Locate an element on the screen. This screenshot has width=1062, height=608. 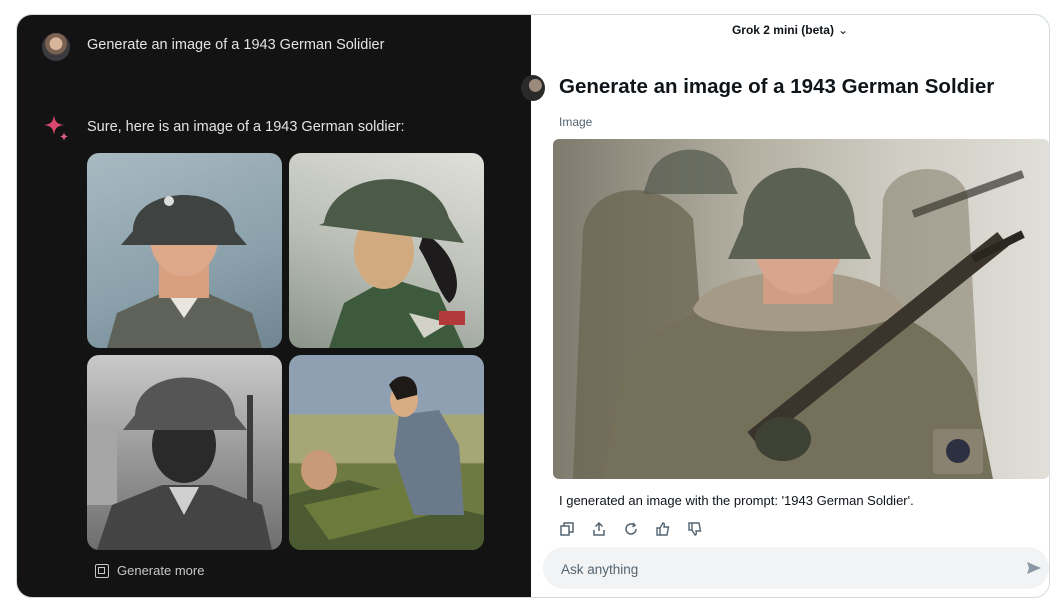
send-icon is located at coordinates (1034, 568).